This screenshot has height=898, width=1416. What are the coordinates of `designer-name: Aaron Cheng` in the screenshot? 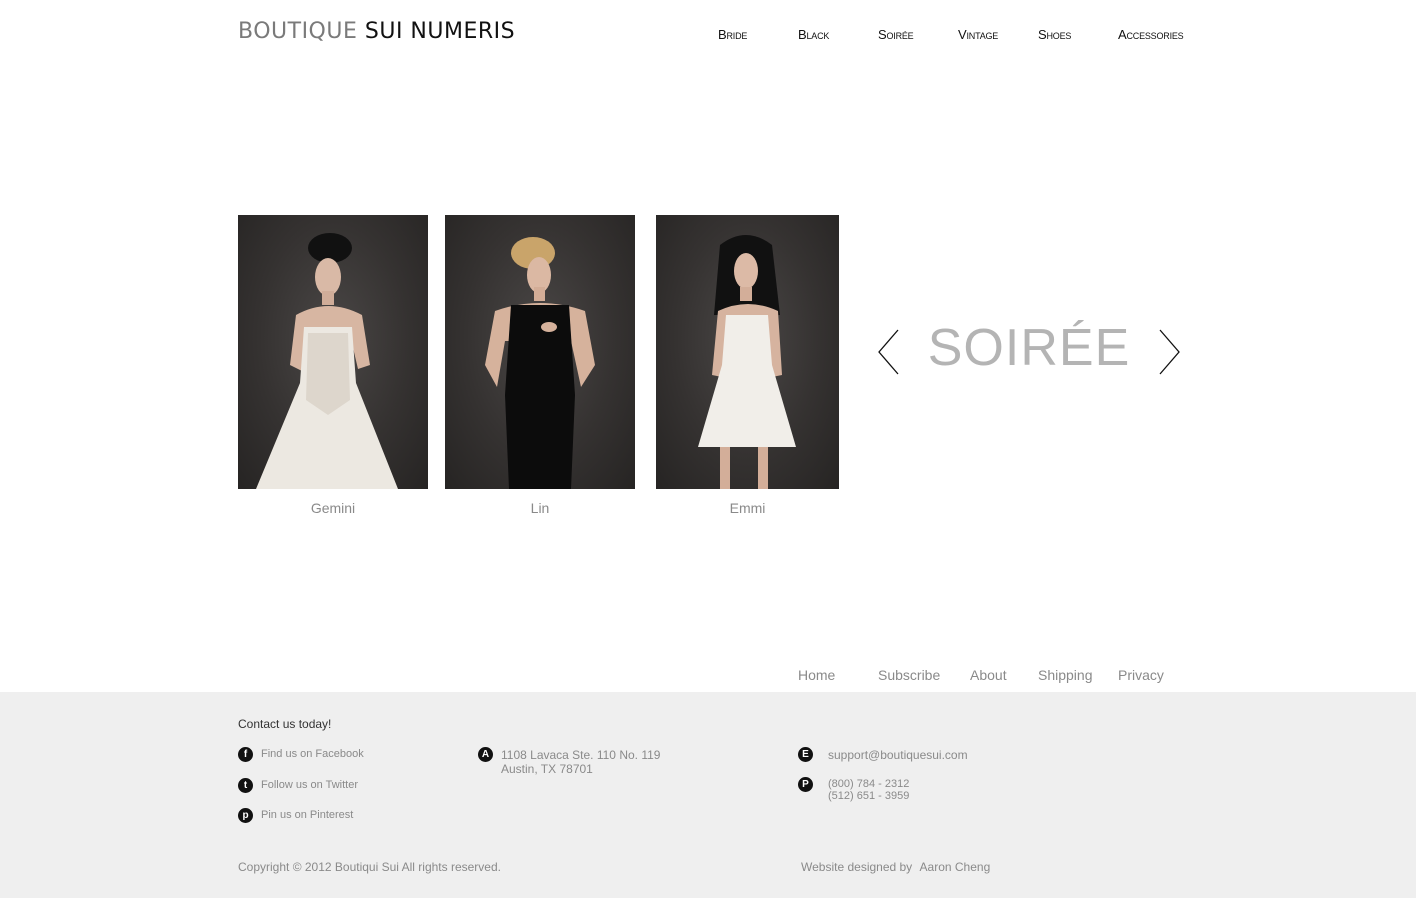 It's located at (955, 867).